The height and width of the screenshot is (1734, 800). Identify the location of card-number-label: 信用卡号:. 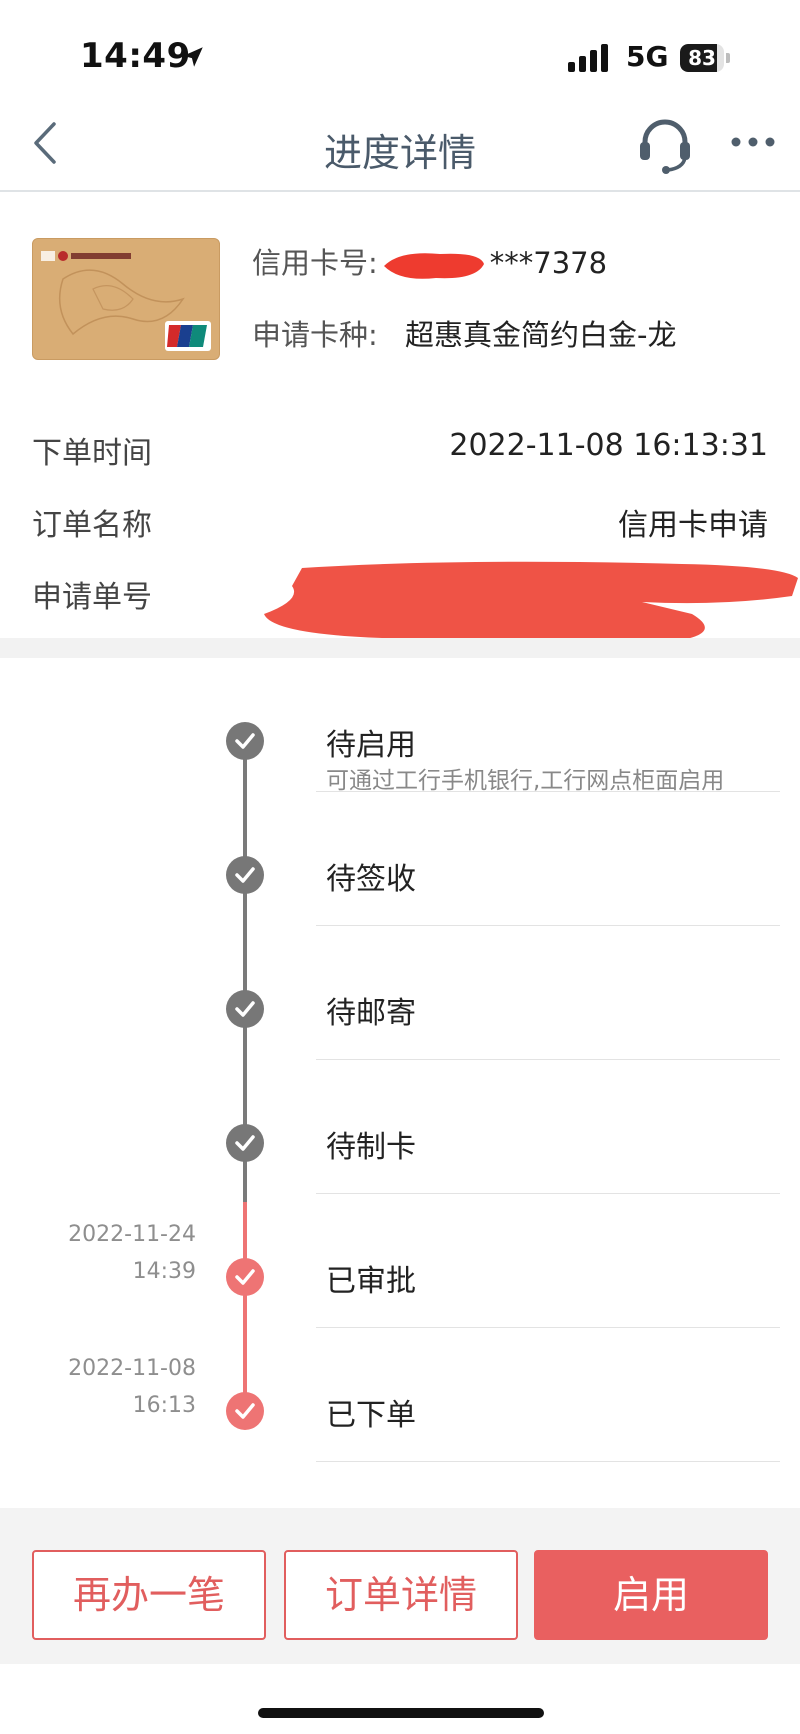
(315, 263).